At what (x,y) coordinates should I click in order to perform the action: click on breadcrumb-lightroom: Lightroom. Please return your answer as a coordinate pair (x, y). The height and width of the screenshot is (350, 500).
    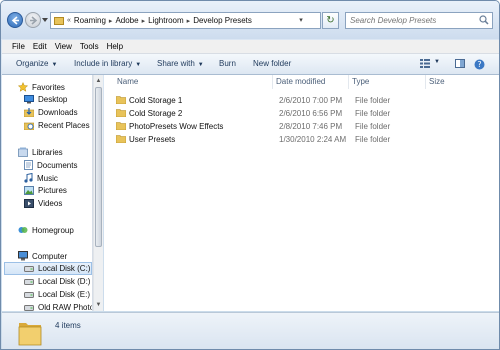
    Looking at the image, I should click on (166, 20).